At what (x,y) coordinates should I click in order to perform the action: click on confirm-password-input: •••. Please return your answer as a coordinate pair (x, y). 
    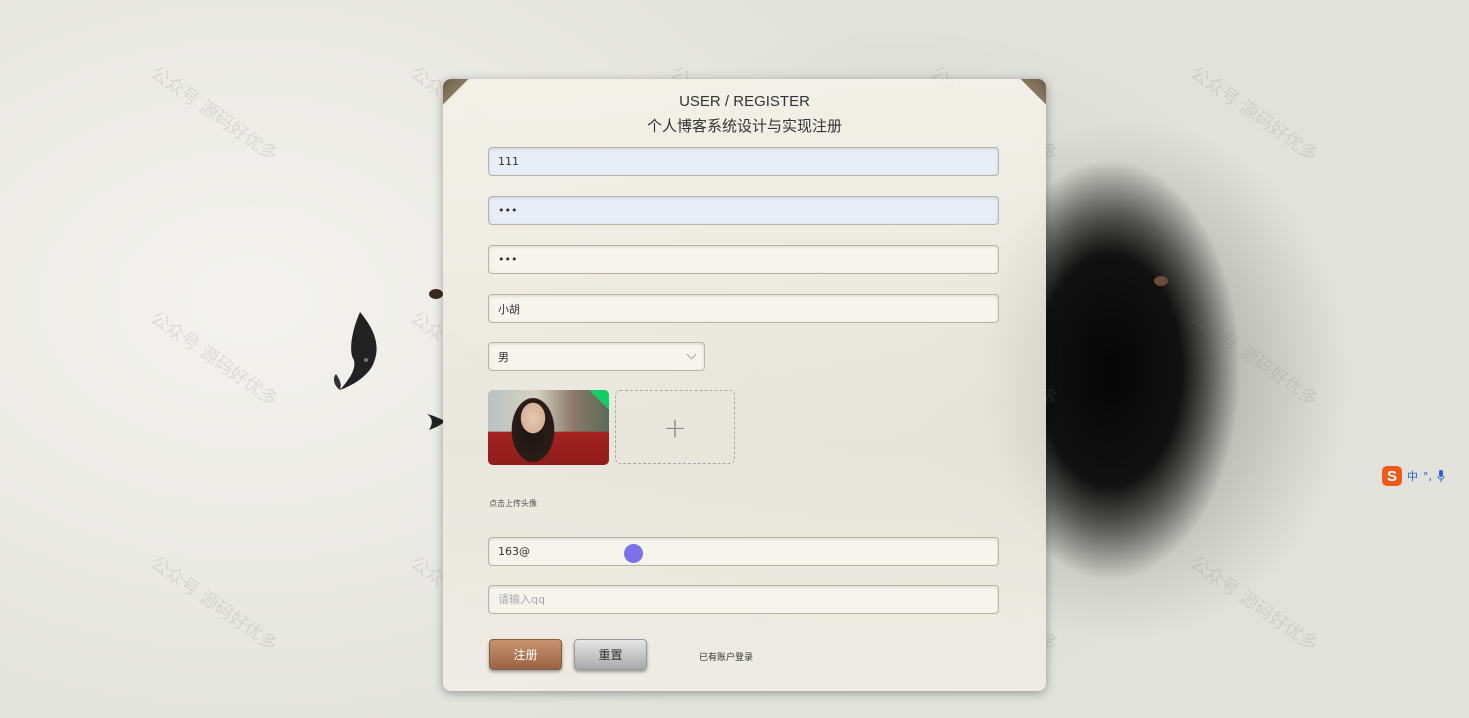
    Looking at the image, I should click on (743, 259).